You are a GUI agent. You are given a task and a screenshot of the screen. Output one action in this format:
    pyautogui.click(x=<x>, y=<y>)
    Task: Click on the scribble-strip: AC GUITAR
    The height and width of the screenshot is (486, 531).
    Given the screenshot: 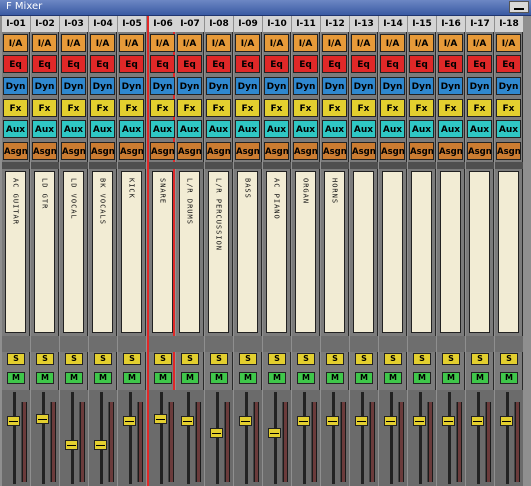 What is the action you would take?
    pyautogui.click(x=15, y=252)
    